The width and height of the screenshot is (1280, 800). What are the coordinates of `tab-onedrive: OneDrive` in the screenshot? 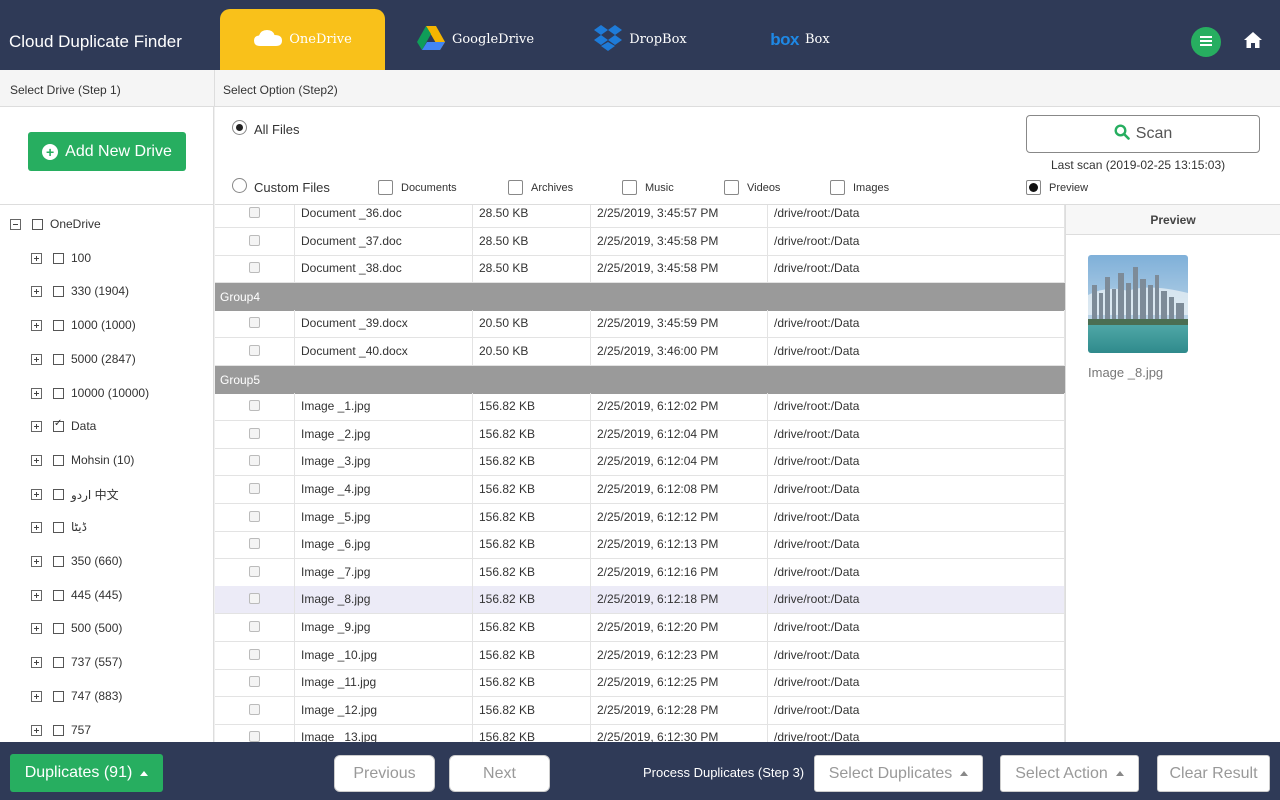 It's located at (302, 39).